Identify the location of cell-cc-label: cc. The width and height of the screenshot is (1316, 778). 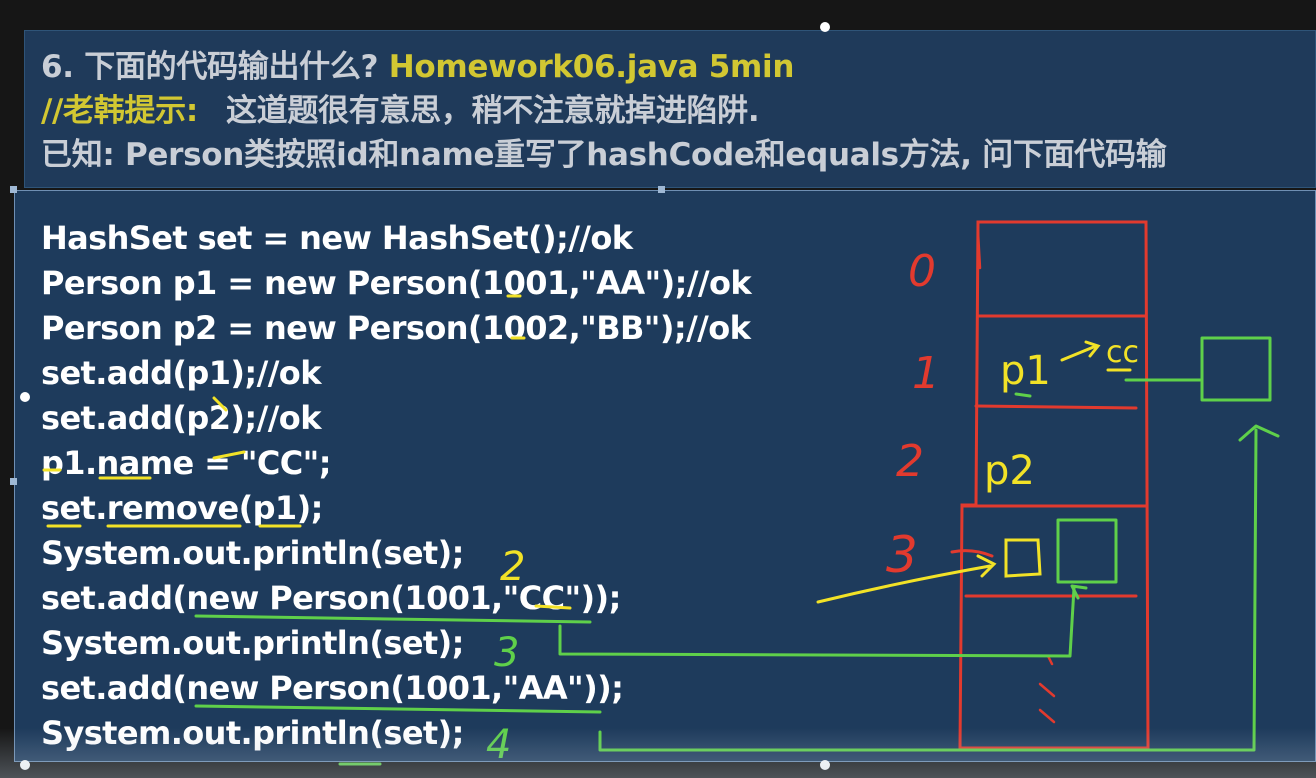
(1122, 352).